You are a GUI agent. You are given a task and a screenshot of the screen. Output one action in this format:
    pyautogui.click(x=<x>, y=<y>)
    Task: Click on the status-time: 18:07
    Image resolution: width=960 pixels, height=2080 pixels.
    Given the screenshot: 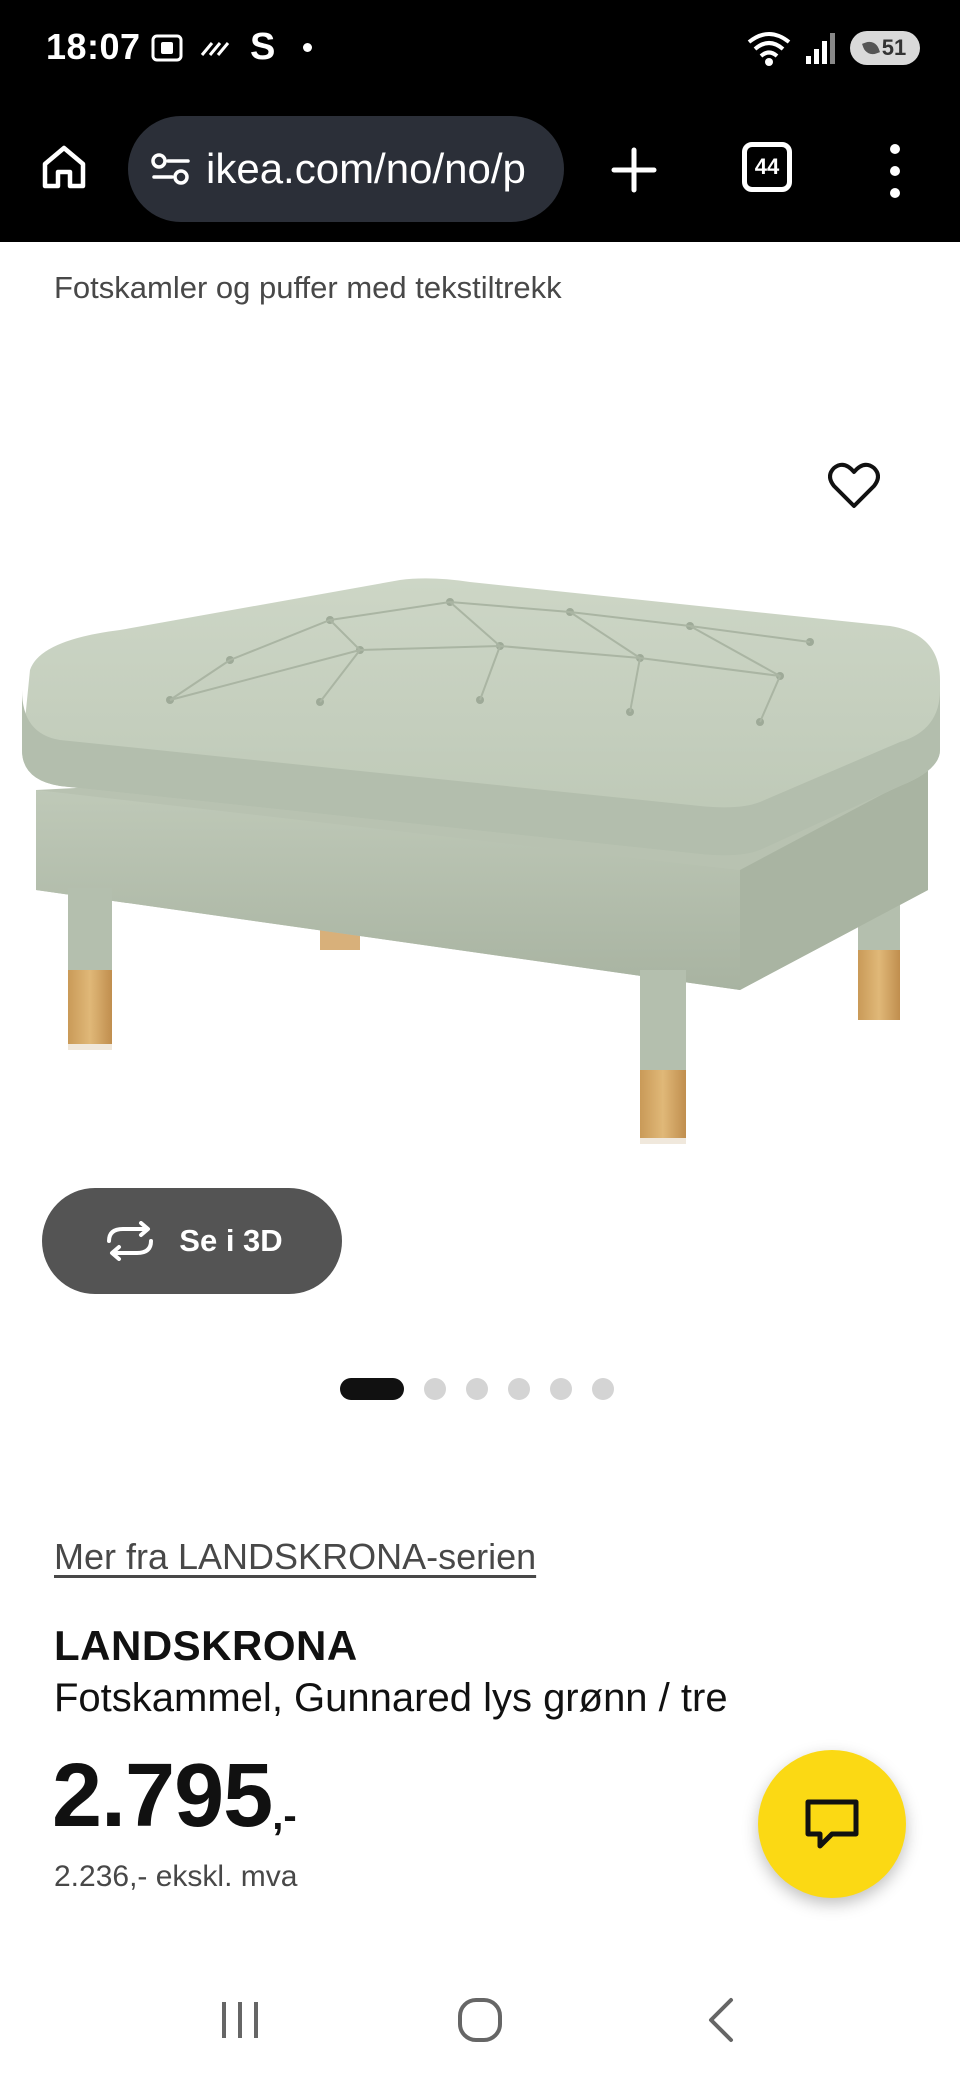 What is the action you would take?
    pyautogui.click(x=93, y=46)
    